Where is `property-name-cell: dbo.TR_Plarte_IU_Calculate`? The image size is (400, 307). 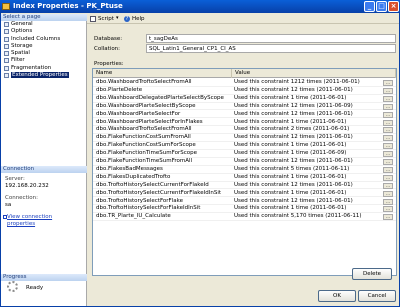 property-name-cell: dbo.TR_Plarte_IU_Calculate is located at coordinates (133, 216).